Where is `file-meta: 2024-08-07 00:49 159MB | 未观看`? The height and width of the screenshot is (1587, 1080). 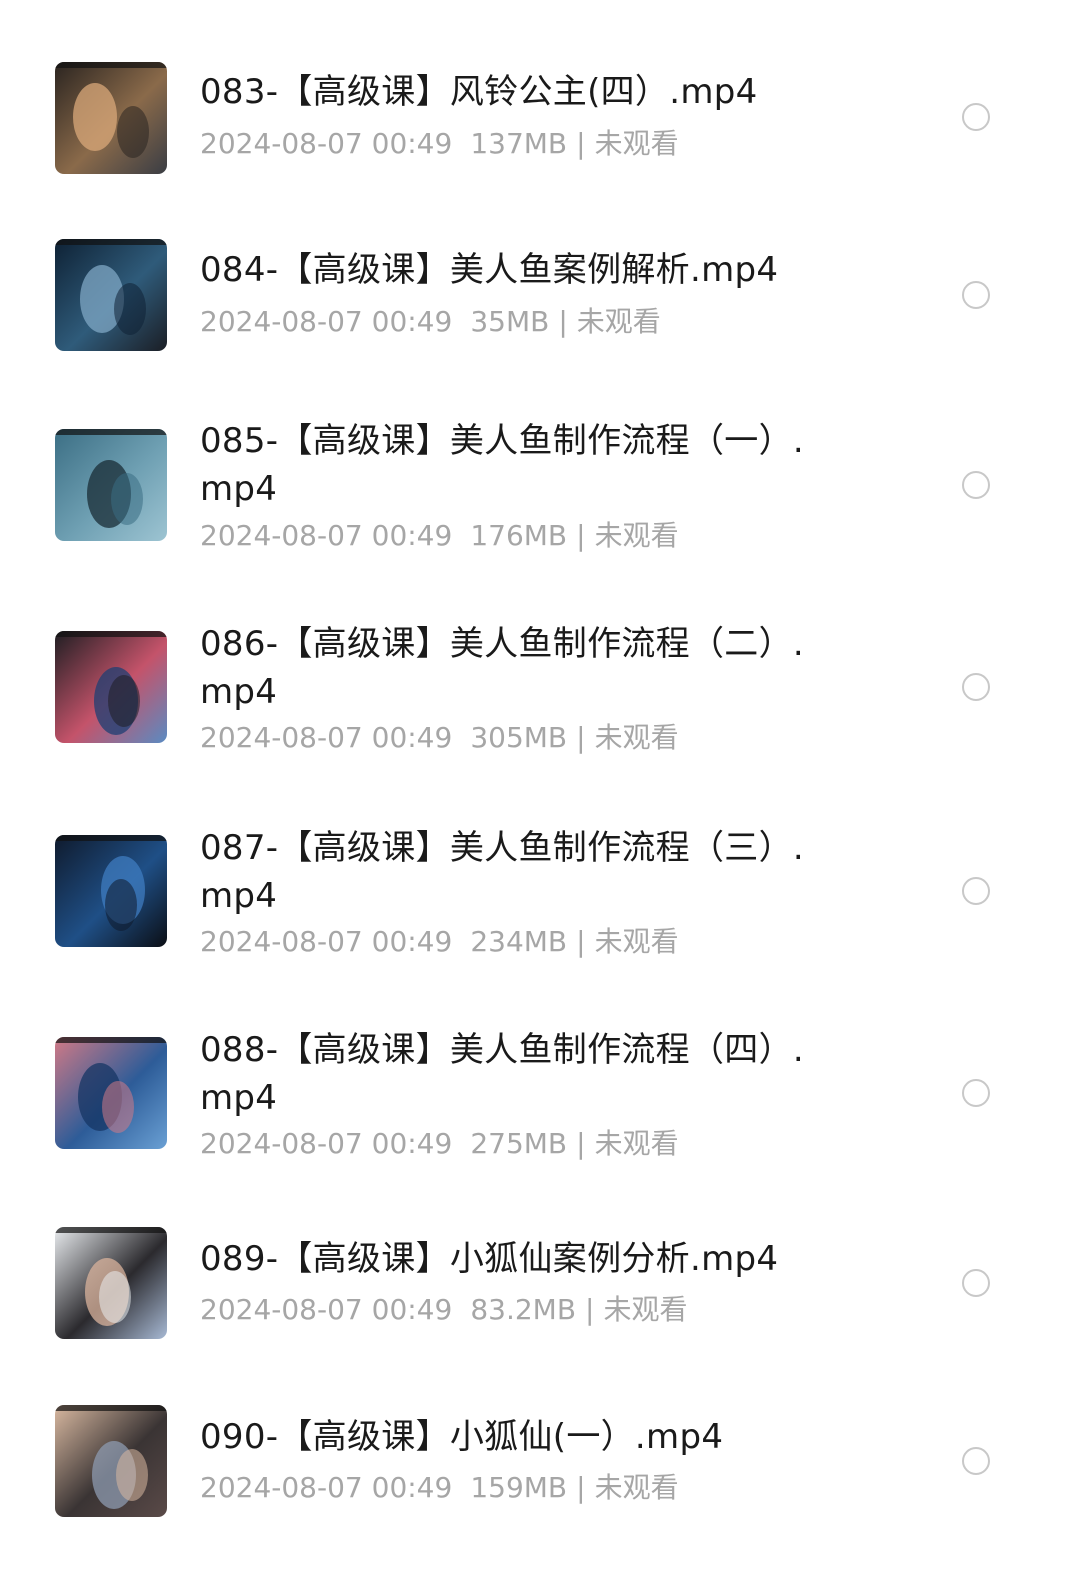
file-meta: 2024-08-07 00:49 159MB | 未观看 is located at coordinates (560, 1488).